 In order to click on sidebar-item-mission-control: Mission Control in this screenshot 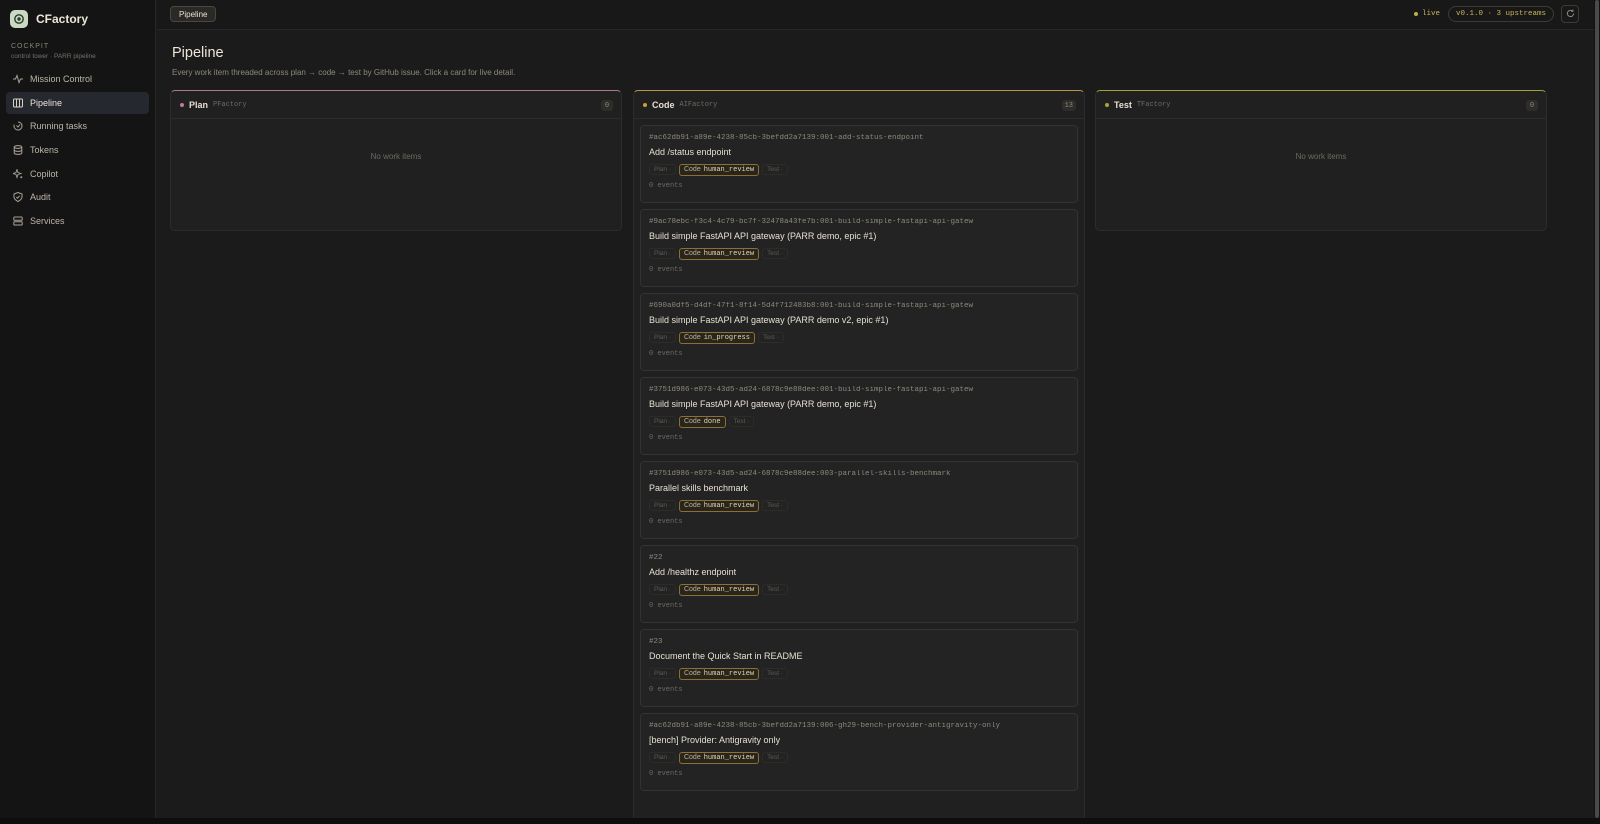, I will do `click(77, 79)`.